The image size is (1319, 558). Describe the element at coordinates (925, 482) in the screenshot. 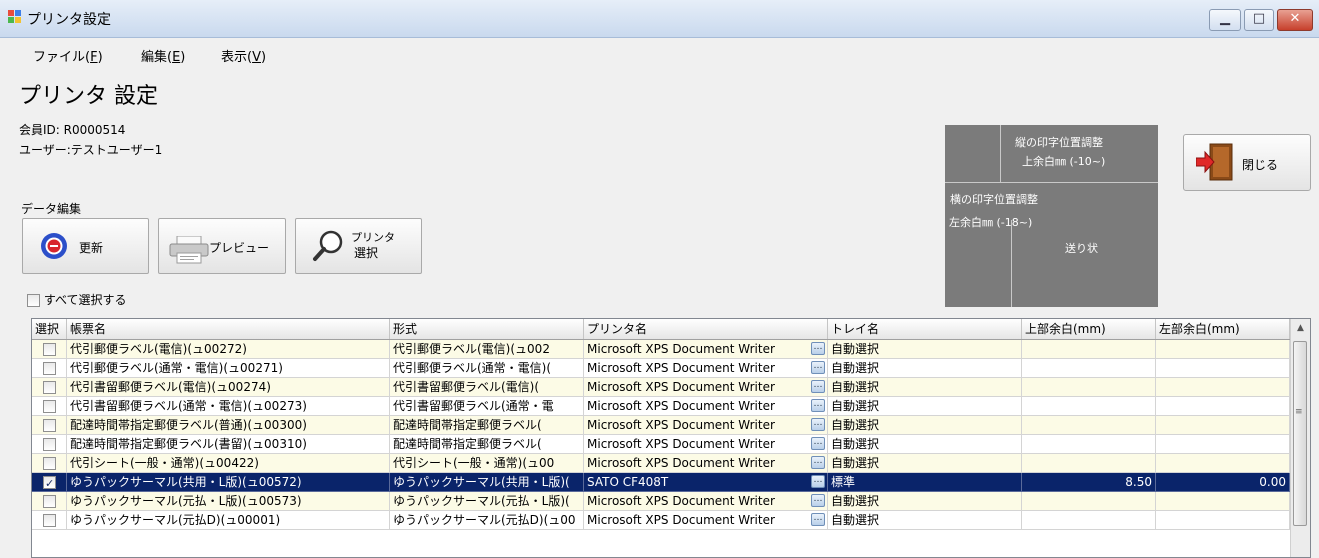

I see `cell-tray-name: 標準` at that location.